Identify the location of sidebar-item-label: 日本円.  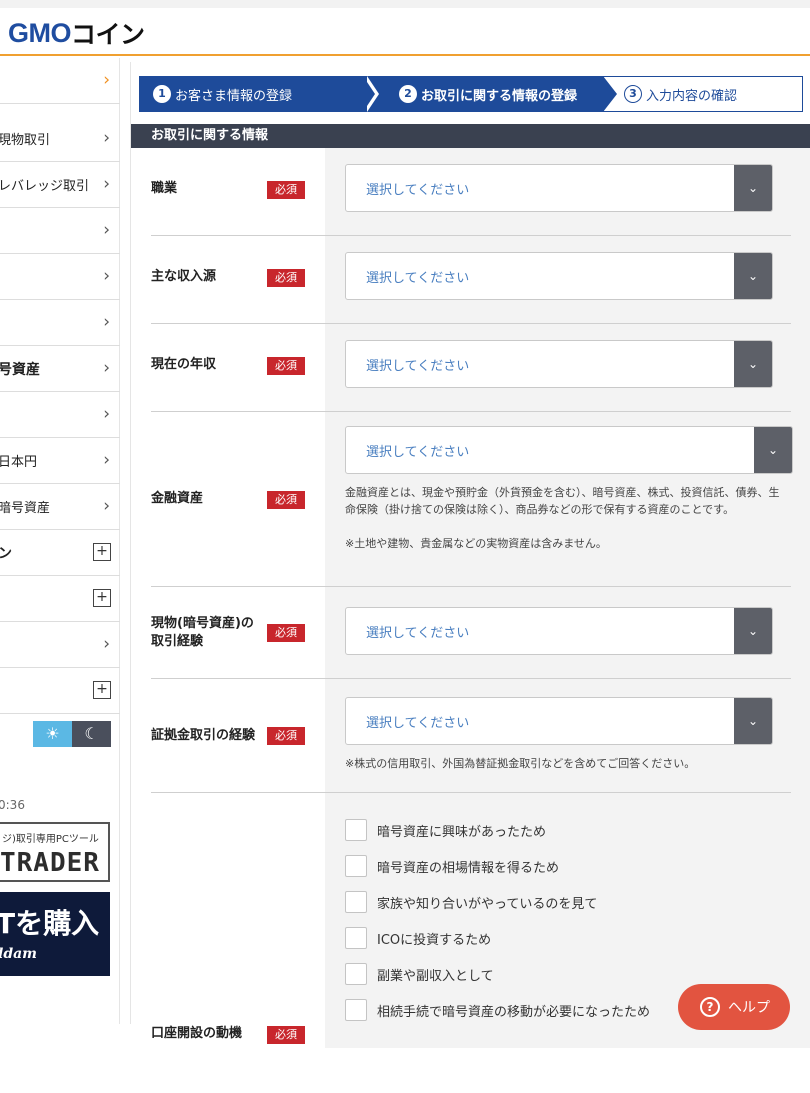
(19, 462).